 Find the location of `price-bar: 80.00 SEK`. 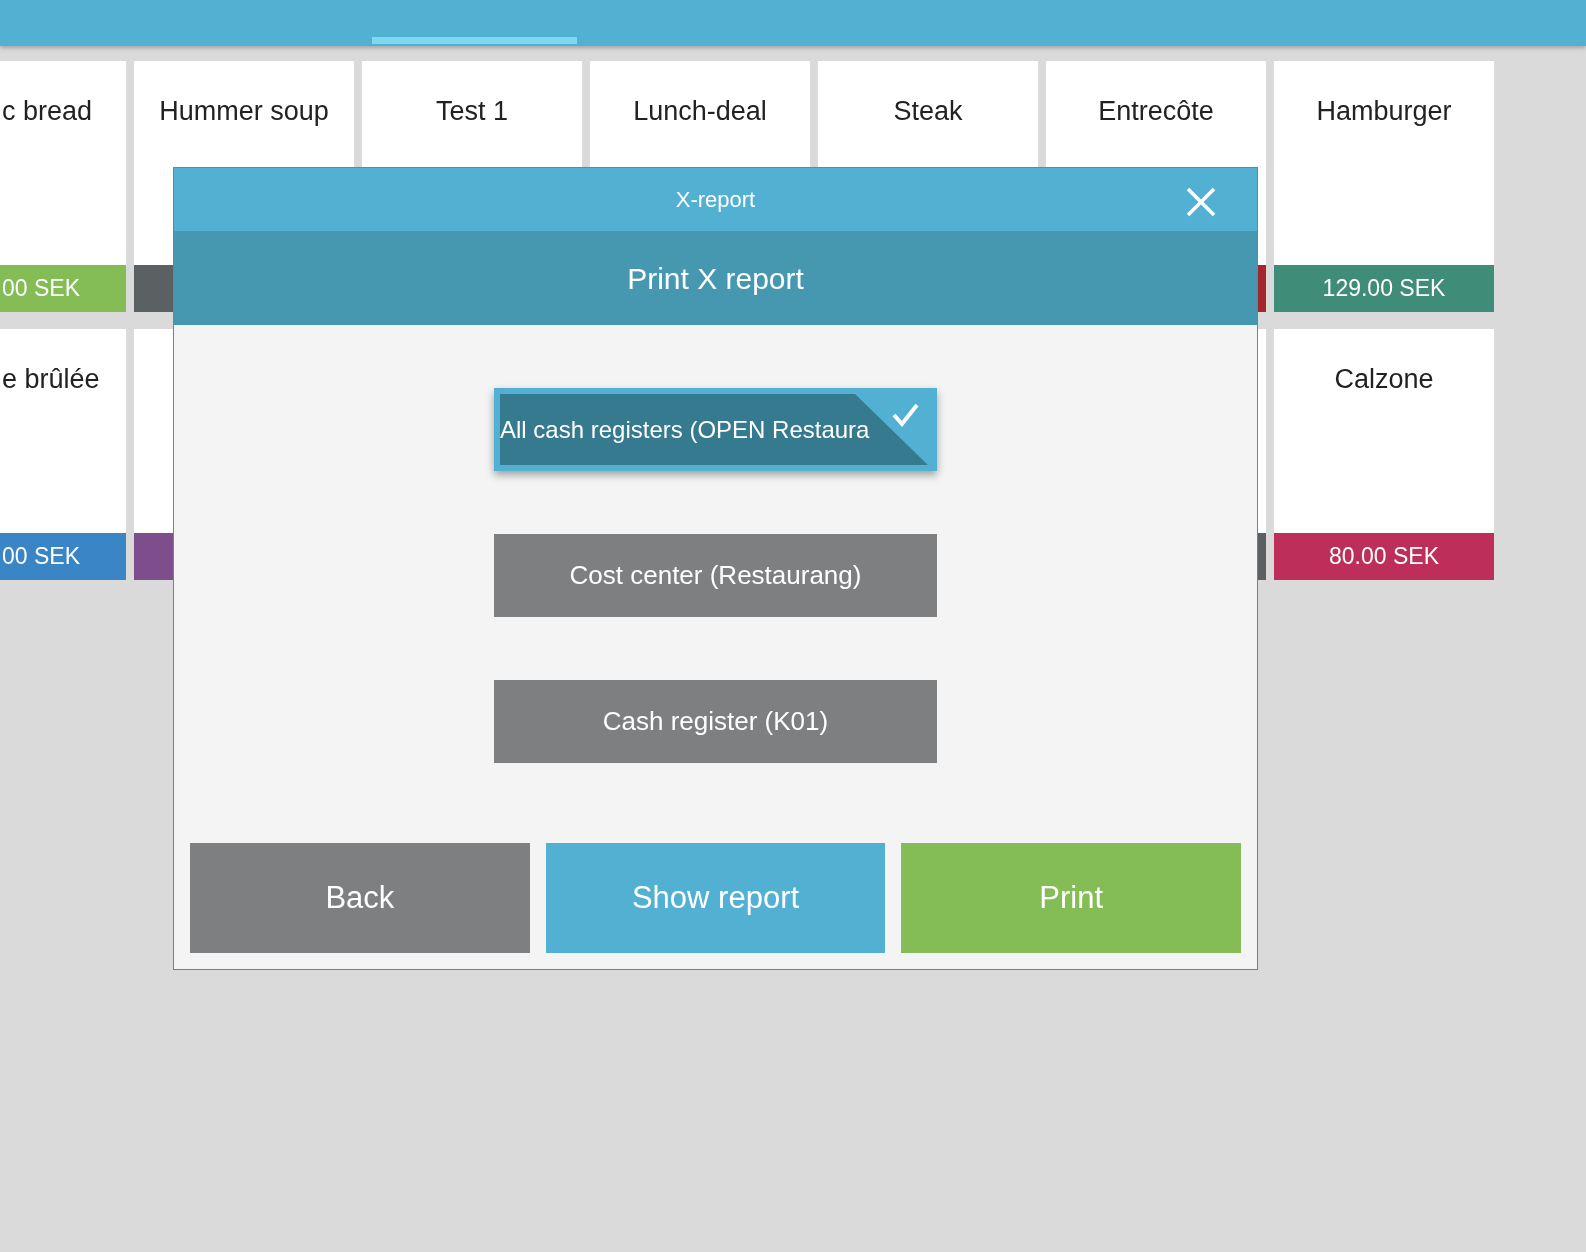

price-bar: 80.00 SEK is located at coordinates (1384, 556).